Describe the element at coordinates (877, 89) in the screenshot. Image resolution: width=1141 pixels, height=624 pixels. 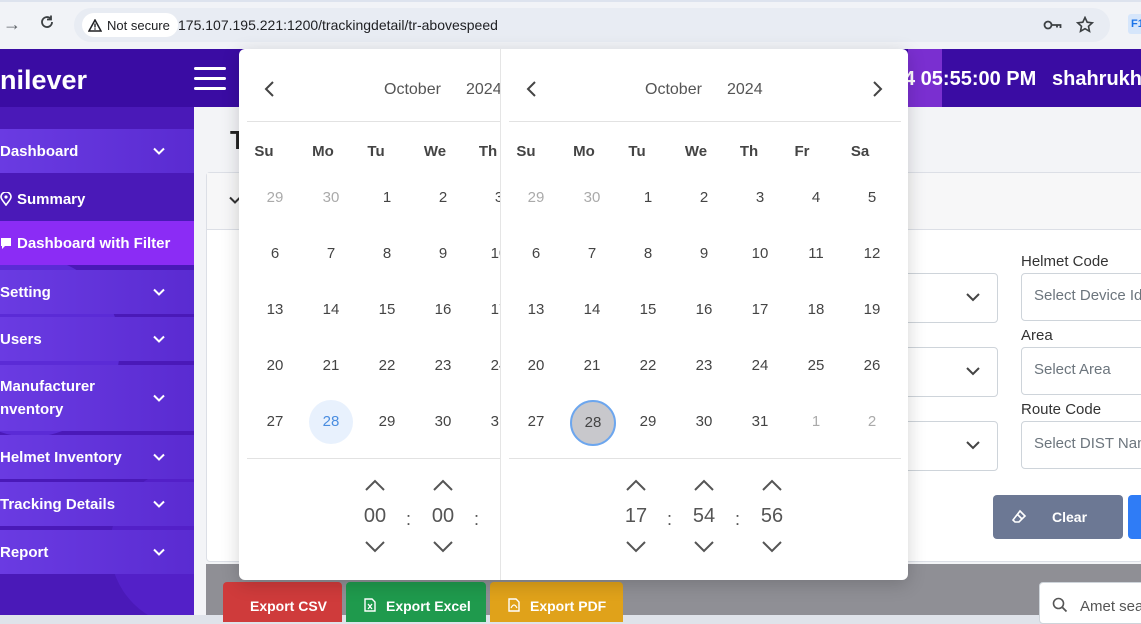
I see `chevron-right-icon` at that location.